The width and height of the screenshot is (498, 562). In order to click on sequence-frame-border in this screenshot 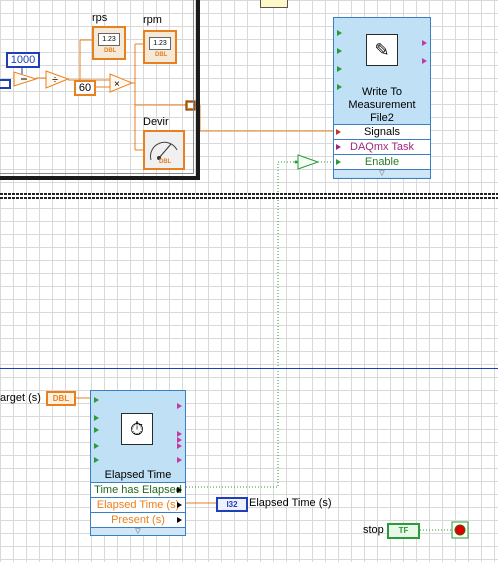, I will do `click(249, 196)`.